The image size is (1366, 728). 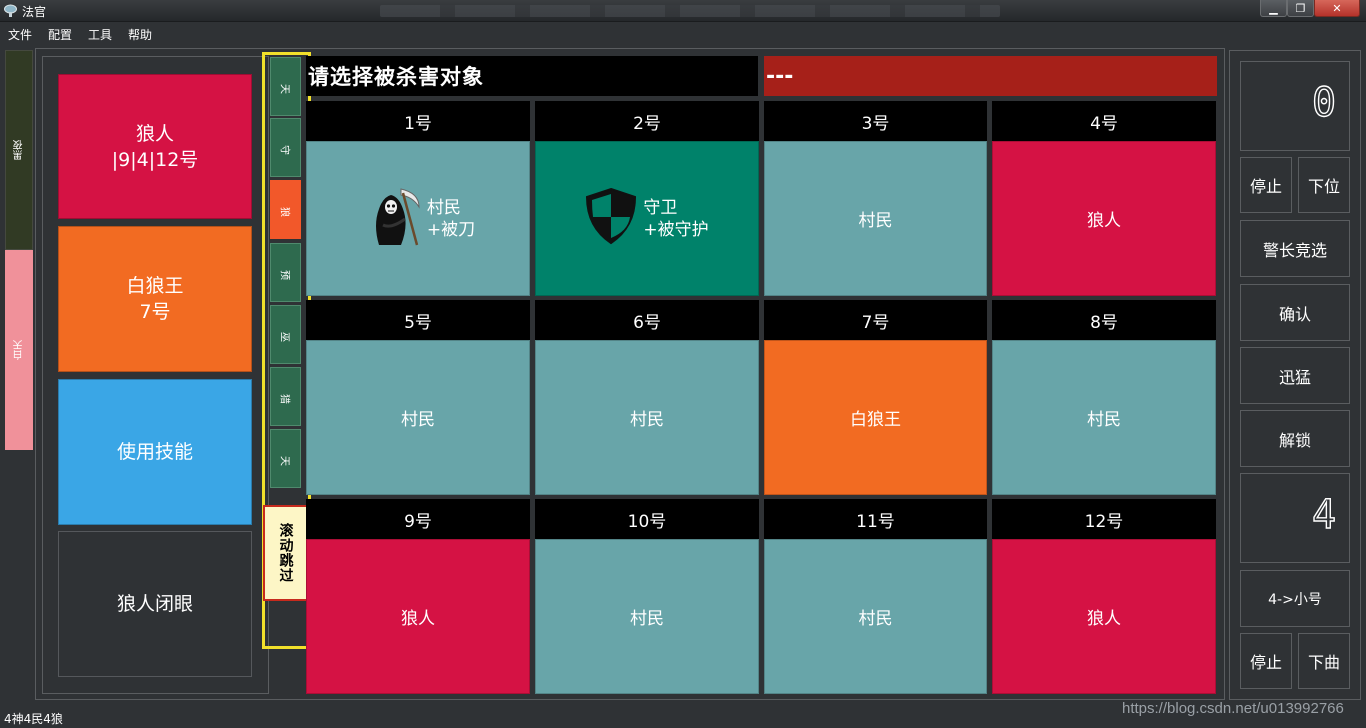 I want to click on player-number: 3号, so click(x=875, y=121).